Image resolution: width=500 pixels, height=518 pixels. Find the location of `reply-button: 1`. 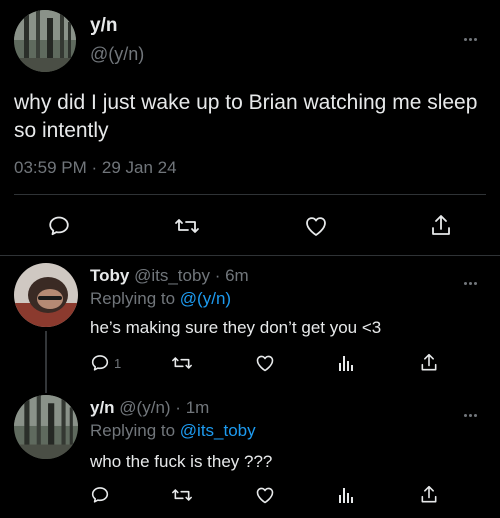

reply-button: 1 is located at coordinates (105, 363).